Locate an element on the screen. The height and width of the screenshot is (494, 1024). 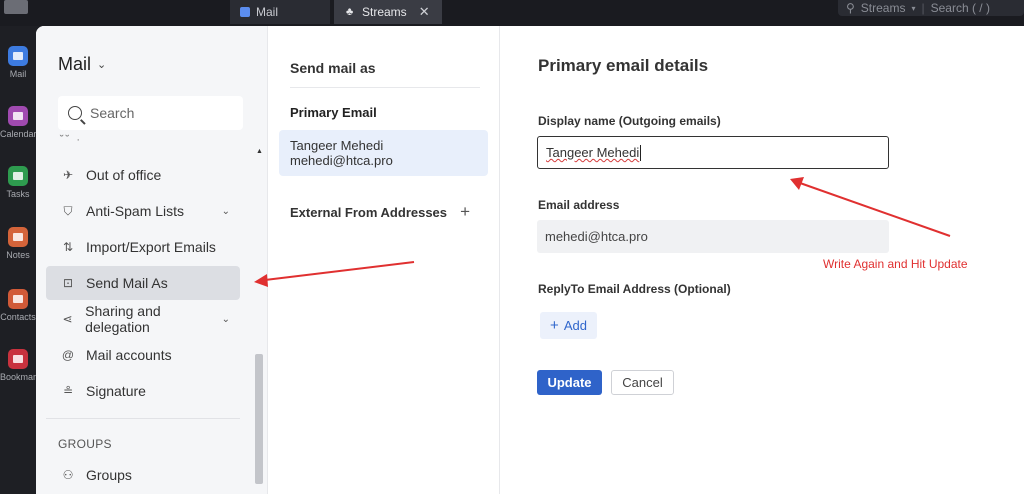
nav-item-sharing: ⋖ Sharing and delegation ⌄ is located at coordinates (143, 319).